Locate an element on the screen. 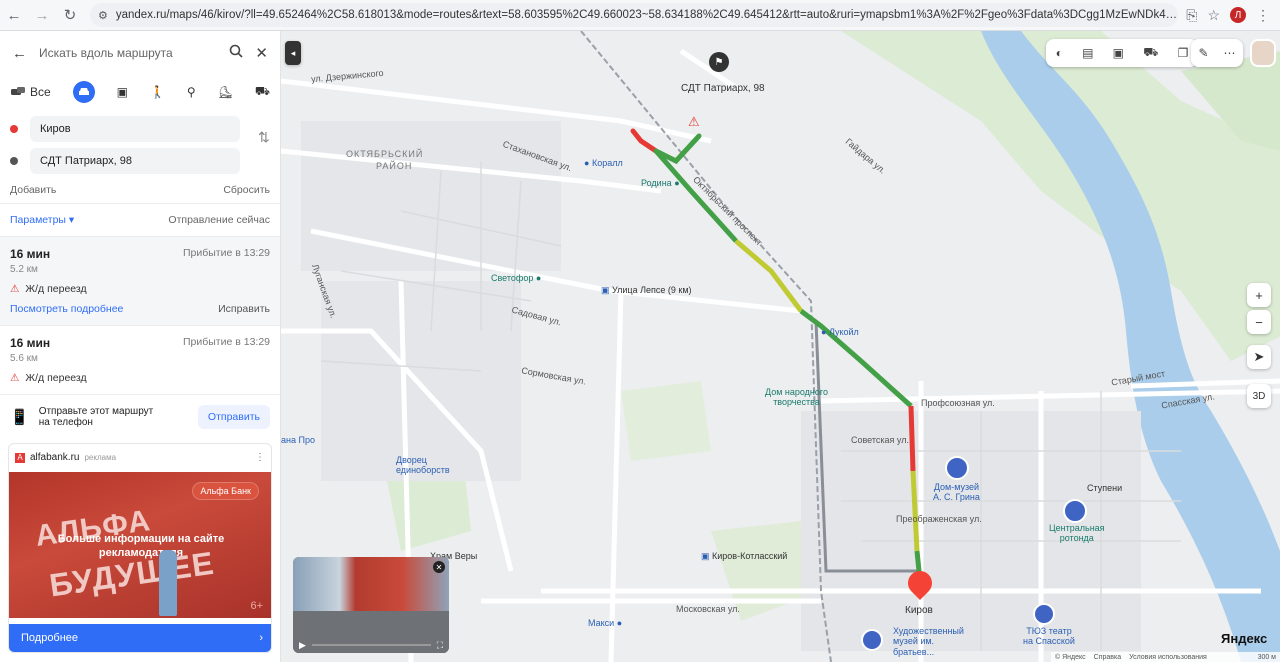  play-icon: ▶ is located at coordinates (302, 645).